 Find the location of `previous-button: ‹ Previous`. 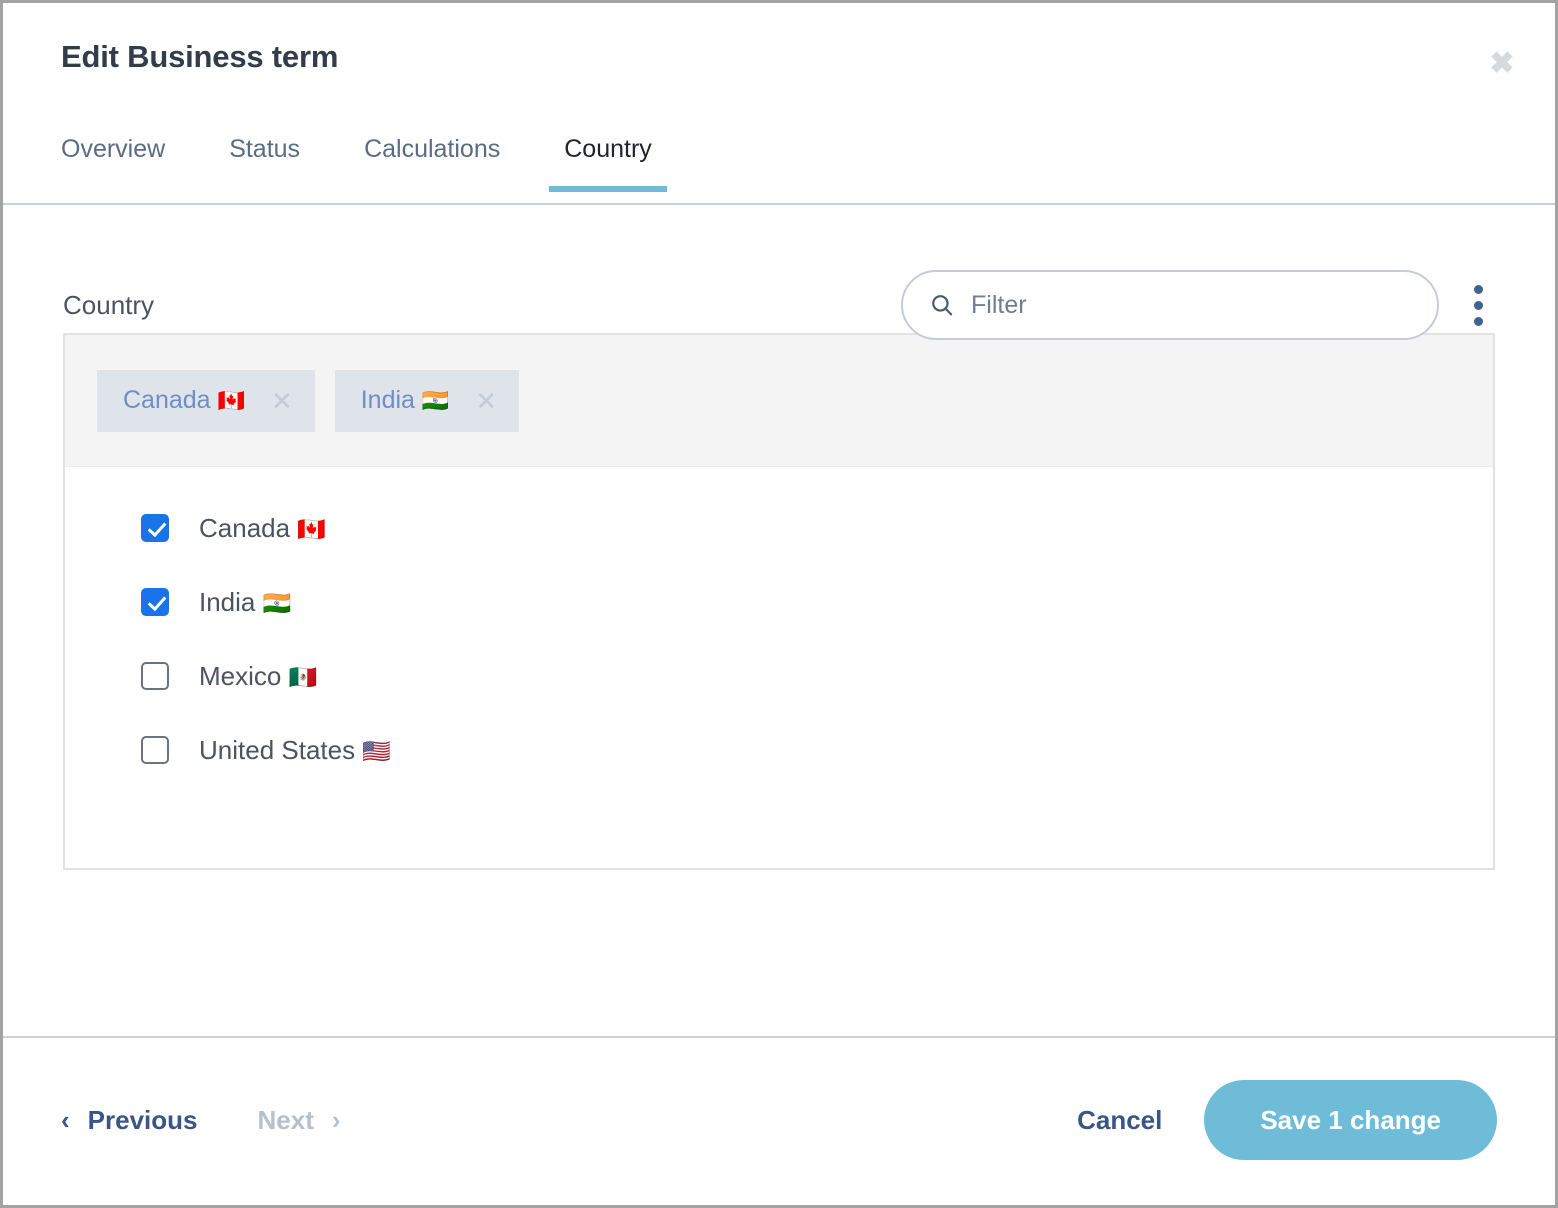

previous-button: ‹ Previous is located at coordinates (129, 1120).